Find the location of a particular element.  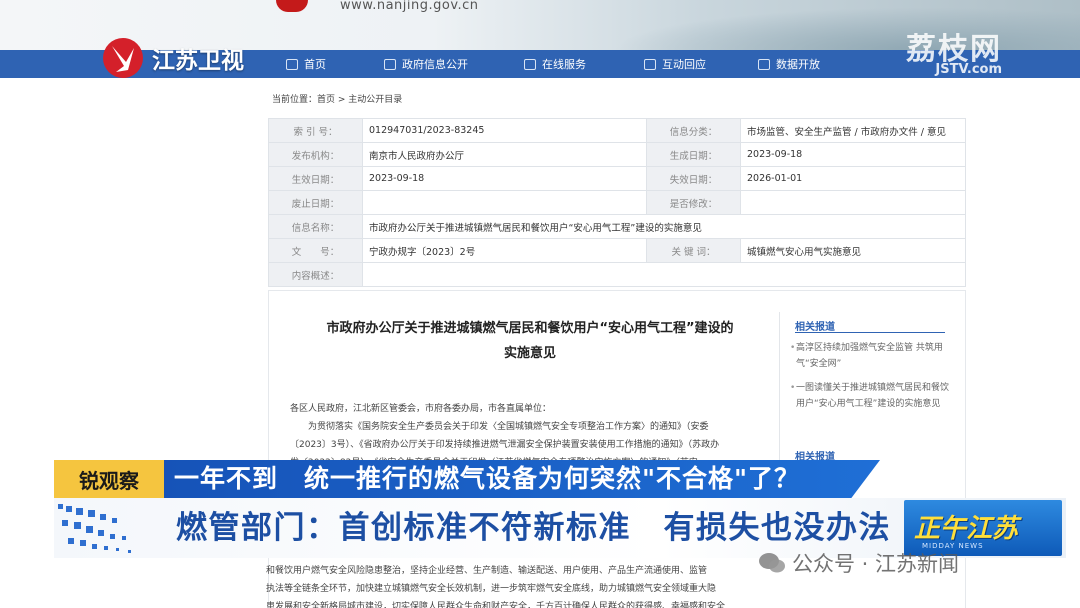

info-value: 2026-01-01 is located at coordinates (853, 178).